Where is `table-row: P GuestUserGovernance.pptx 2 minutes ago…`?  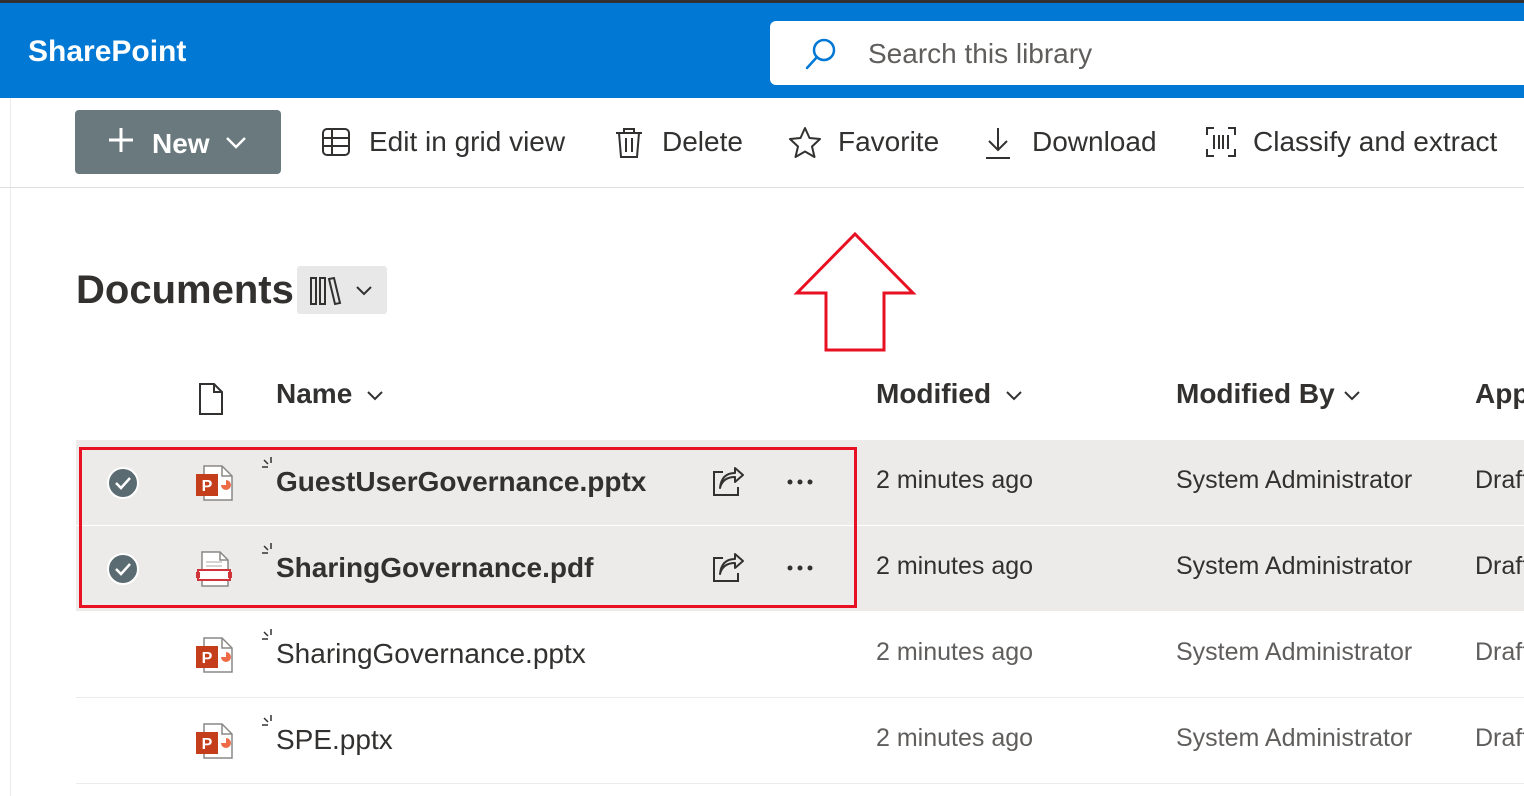 table-row: P GuestUserGovernance.pptx 2 minutes ago… is located at coordinates (800, 483).